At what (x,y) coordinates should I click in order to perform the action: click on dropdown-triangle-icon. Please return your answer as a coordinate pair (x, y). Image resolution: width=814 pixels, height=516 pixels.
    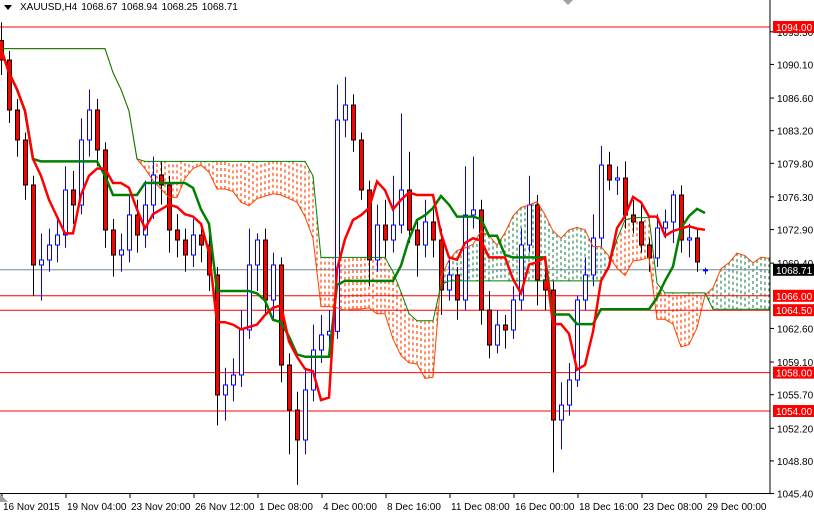
    Looking at the image, I should click on (8, 7).